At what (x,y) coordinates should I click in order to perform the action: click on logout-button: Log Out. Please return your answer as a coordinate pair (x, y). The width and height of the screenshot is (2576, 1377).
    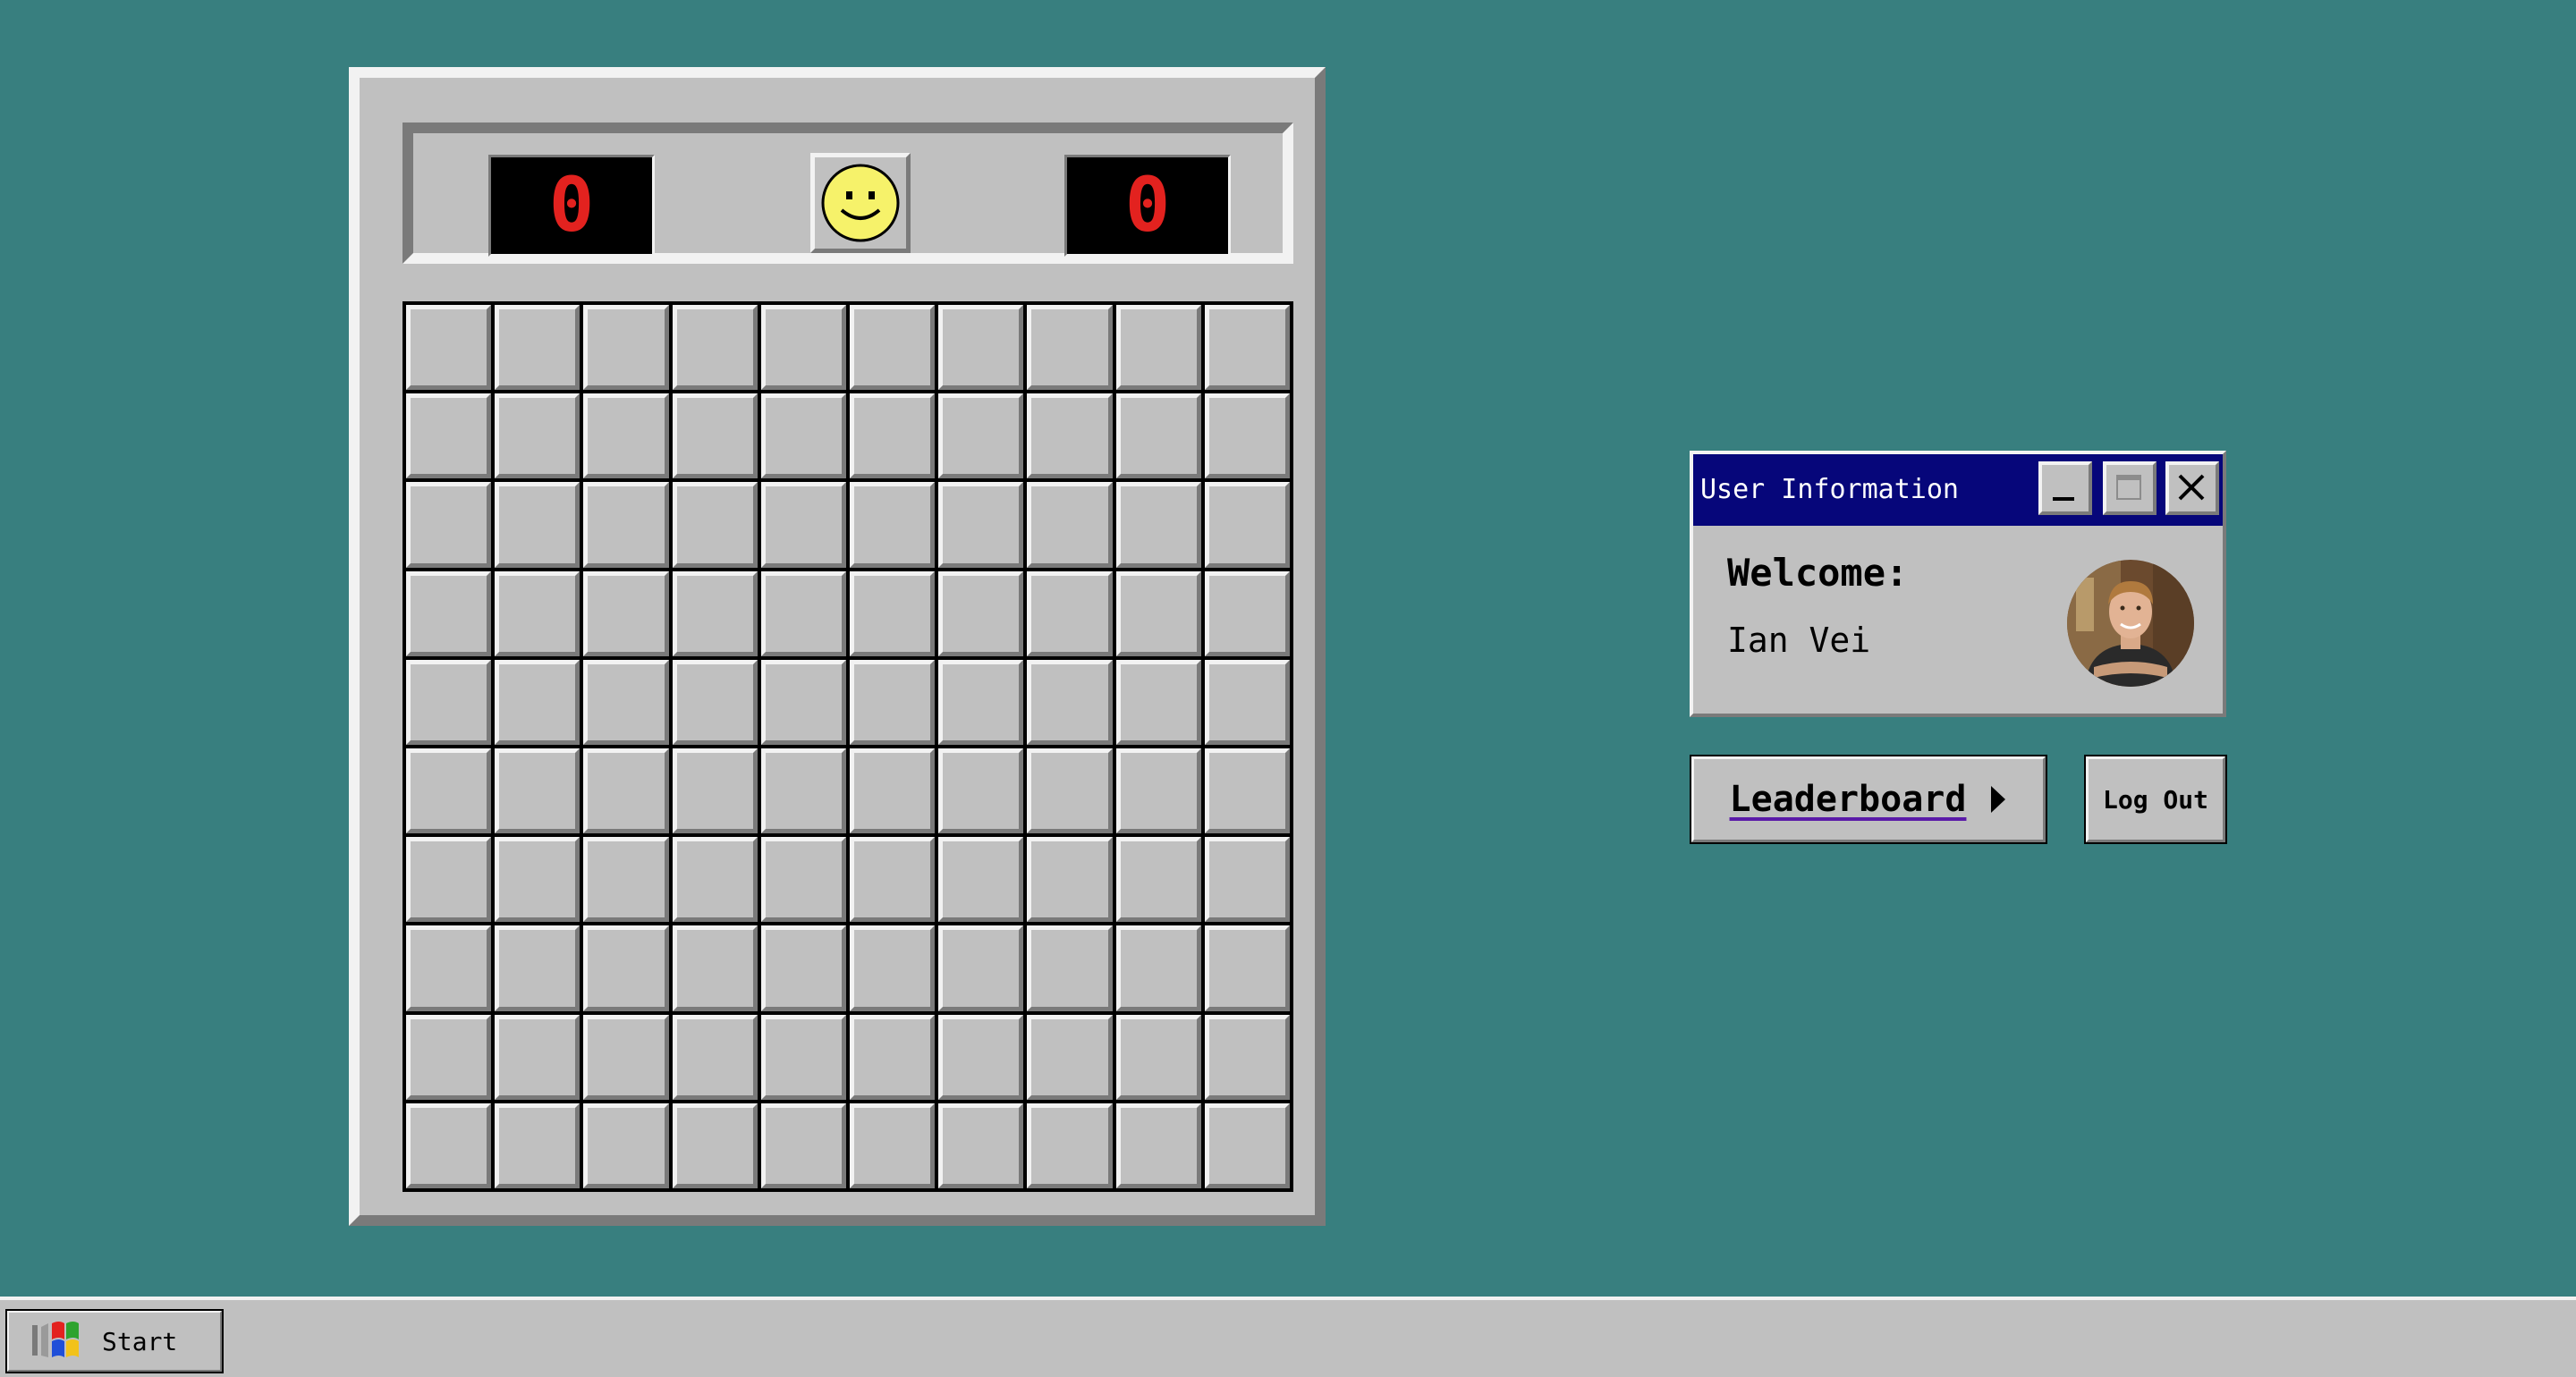
    Looking at the image, I should click on (2155, 799).